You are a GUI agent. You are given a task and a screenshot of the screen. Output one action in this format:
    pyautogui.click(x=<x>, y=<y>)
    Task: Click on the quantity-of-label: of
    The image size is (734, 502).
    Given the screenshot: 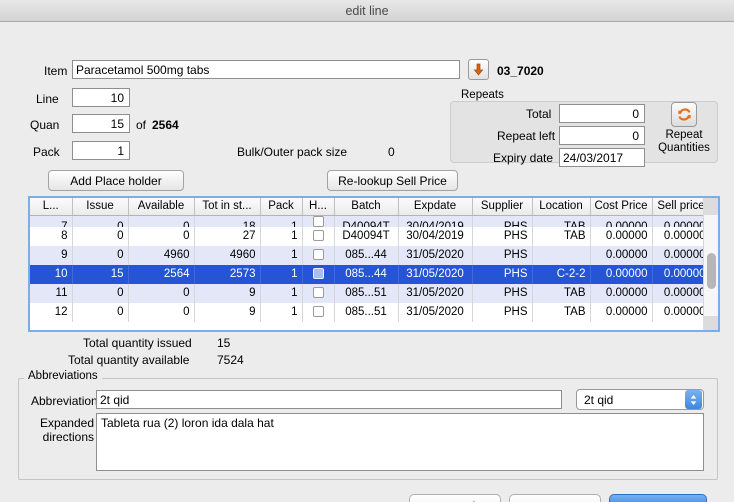 What is the action you would take?
    pyautogui.click(x=141, y=125)
    